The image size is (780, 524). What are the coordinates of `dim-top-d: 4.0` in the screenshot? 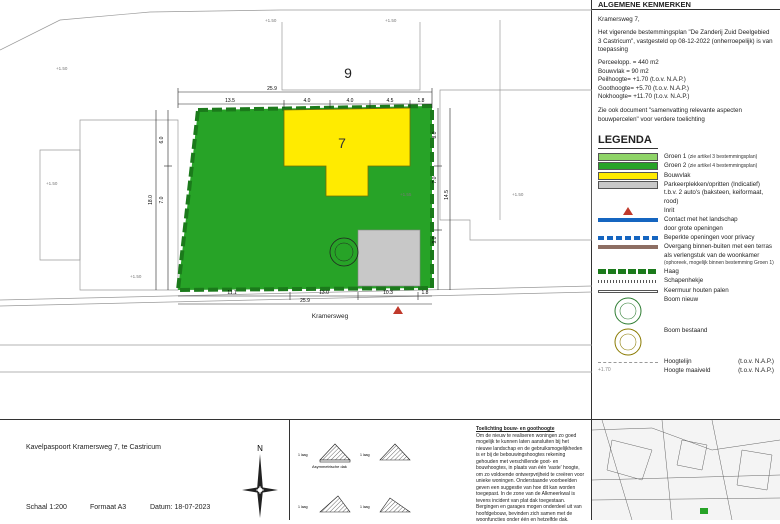 It's located at (350, 101).